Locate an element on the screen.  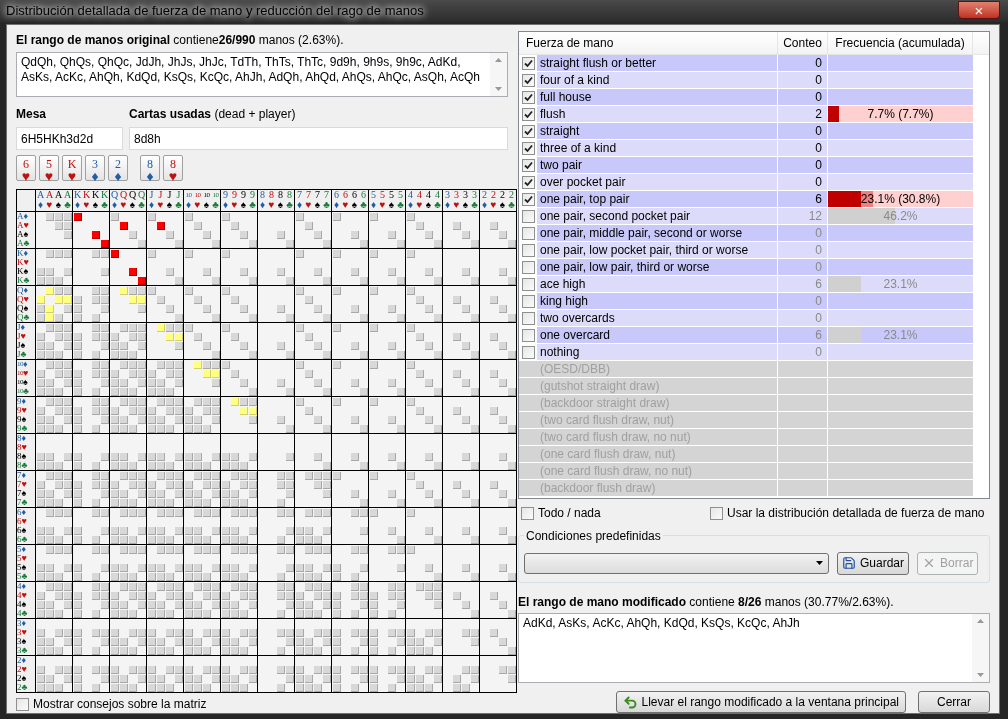
column-card-label: 3 ♥ is located at coordinates (456, 200).